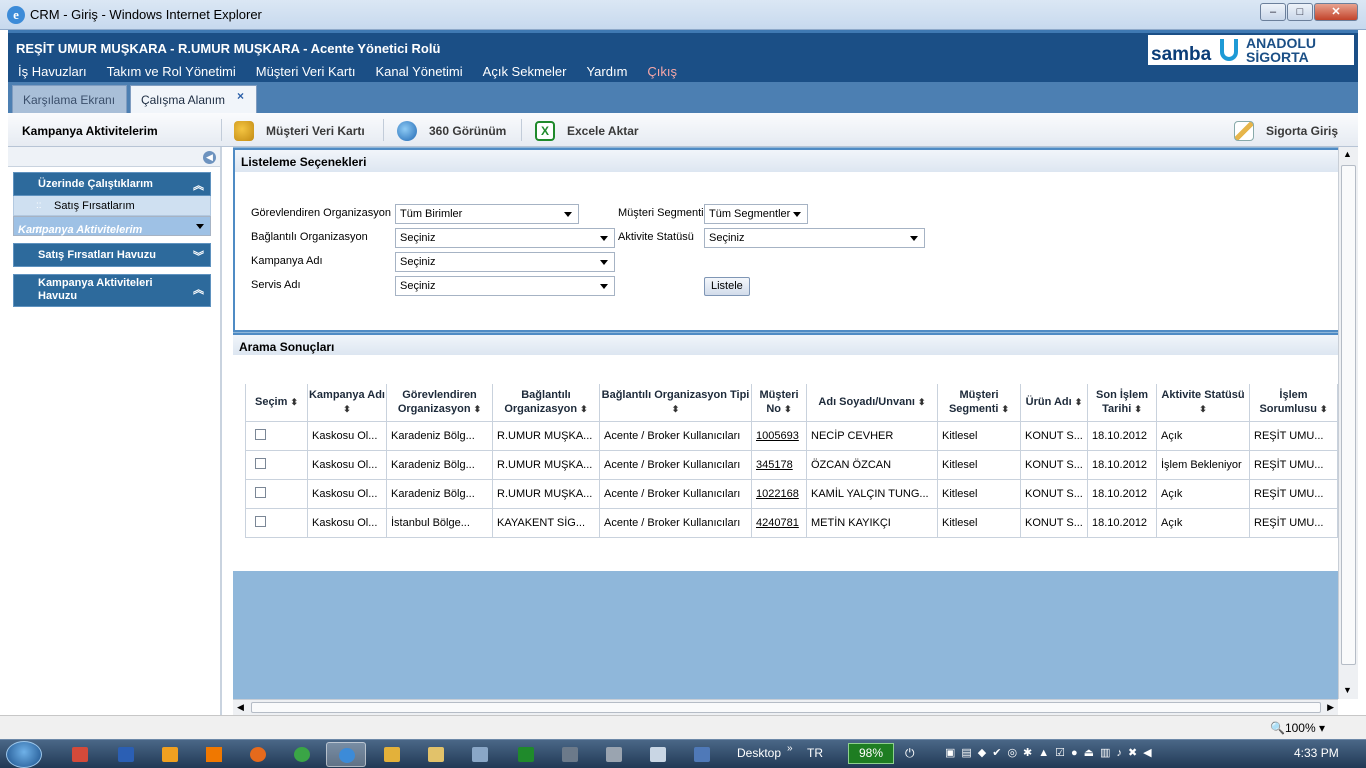 This screenshot has width=1366, height=768. What do you see at coordinates (258, 754) in the screenshot?
I see `task-firefox` at bounding box center [258, 754].